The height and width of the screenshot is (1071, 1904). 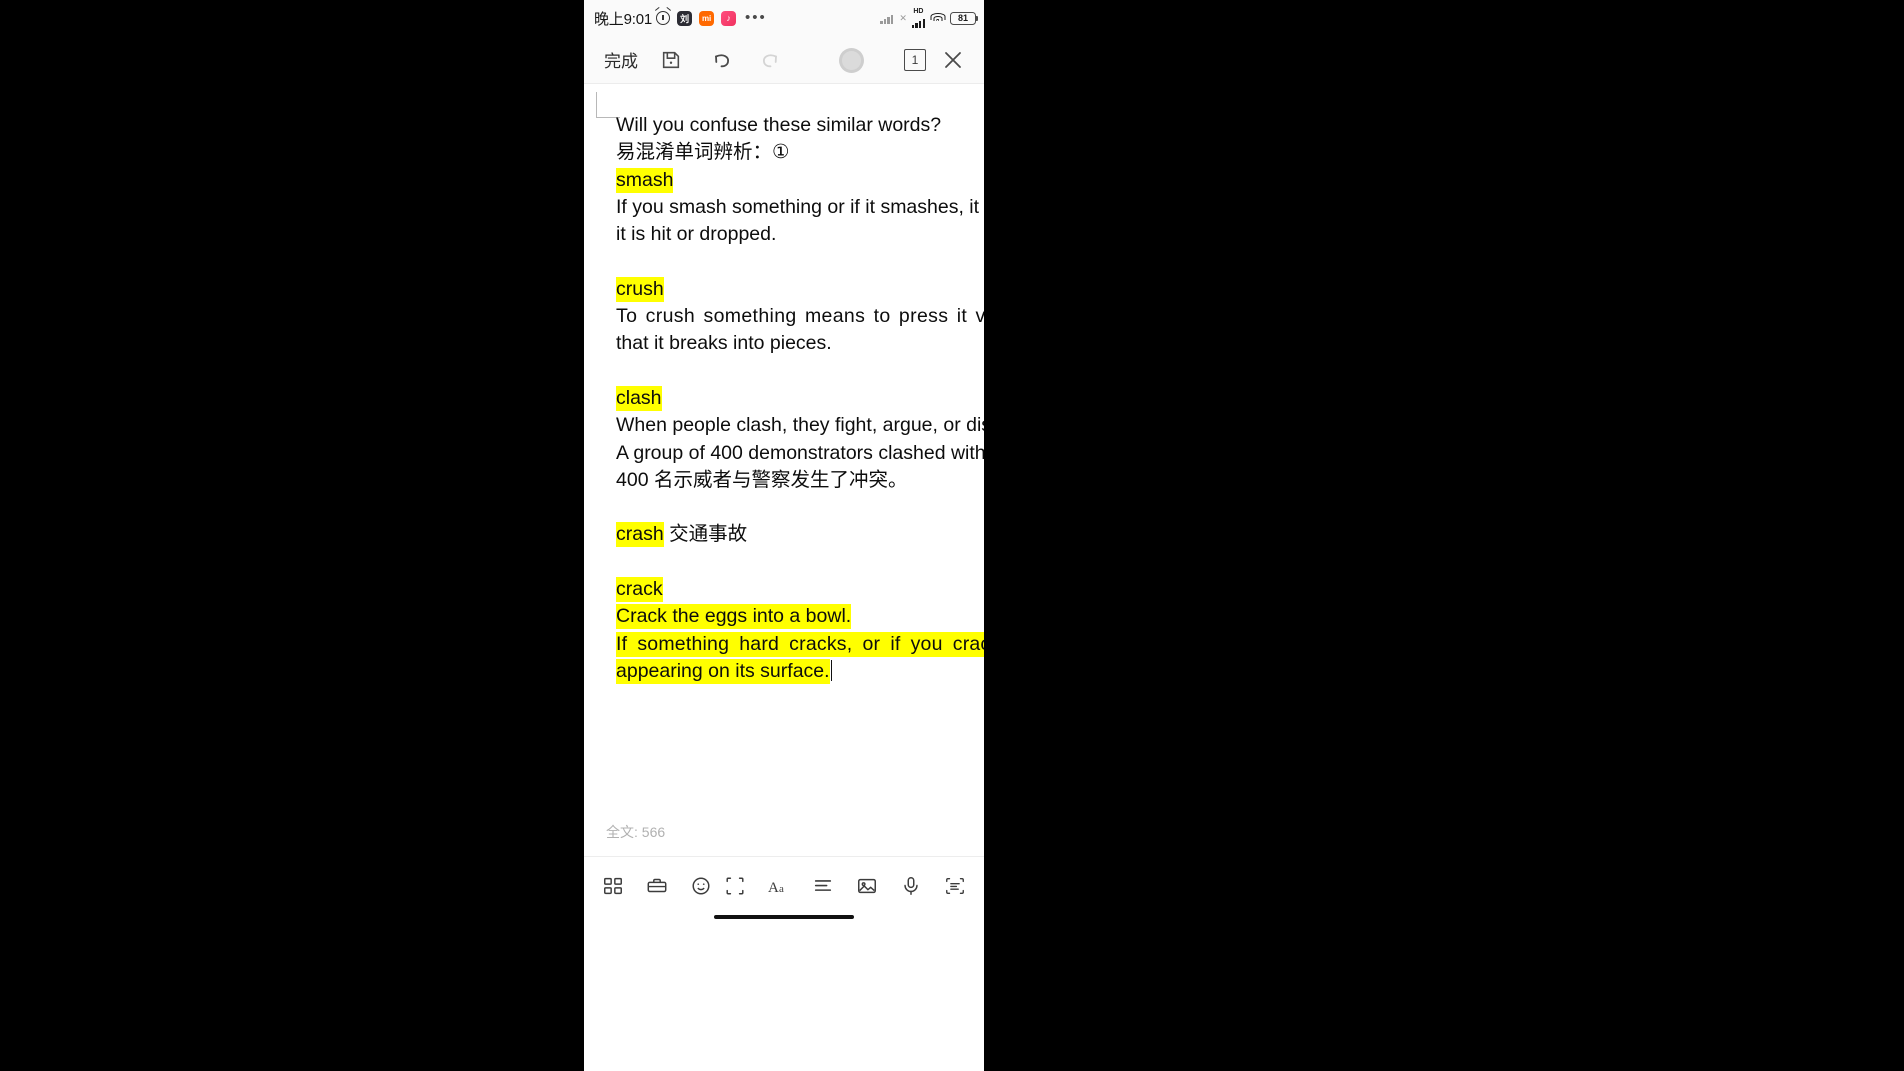 I want to click on font-format-icon: A a, so click(x=779, y=886).